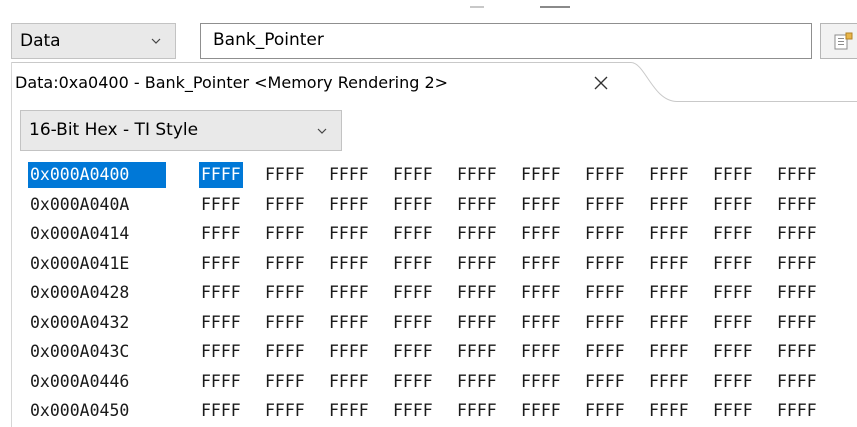  I want to click on memory-address: 0x000A0428, so click(99, 293).